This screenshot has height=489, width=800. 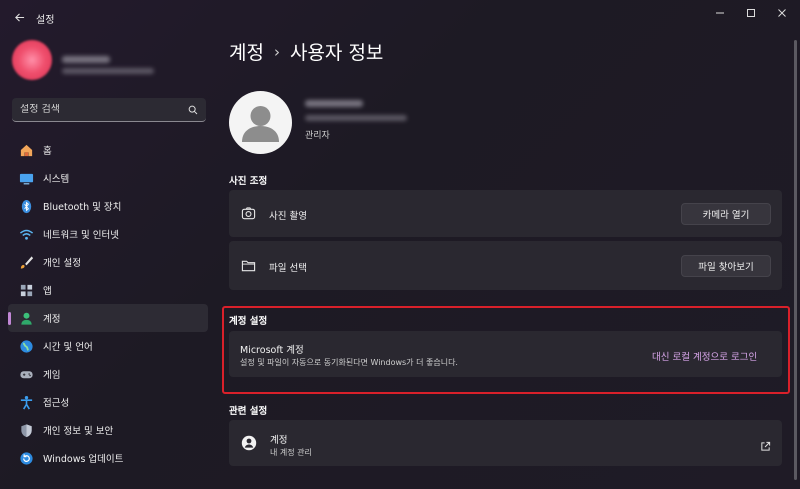 What do you see at coordinates (108, 374) in the screenshot?
I see `sidebar-item-gaming: 게임` at bounding box center [108, 374].